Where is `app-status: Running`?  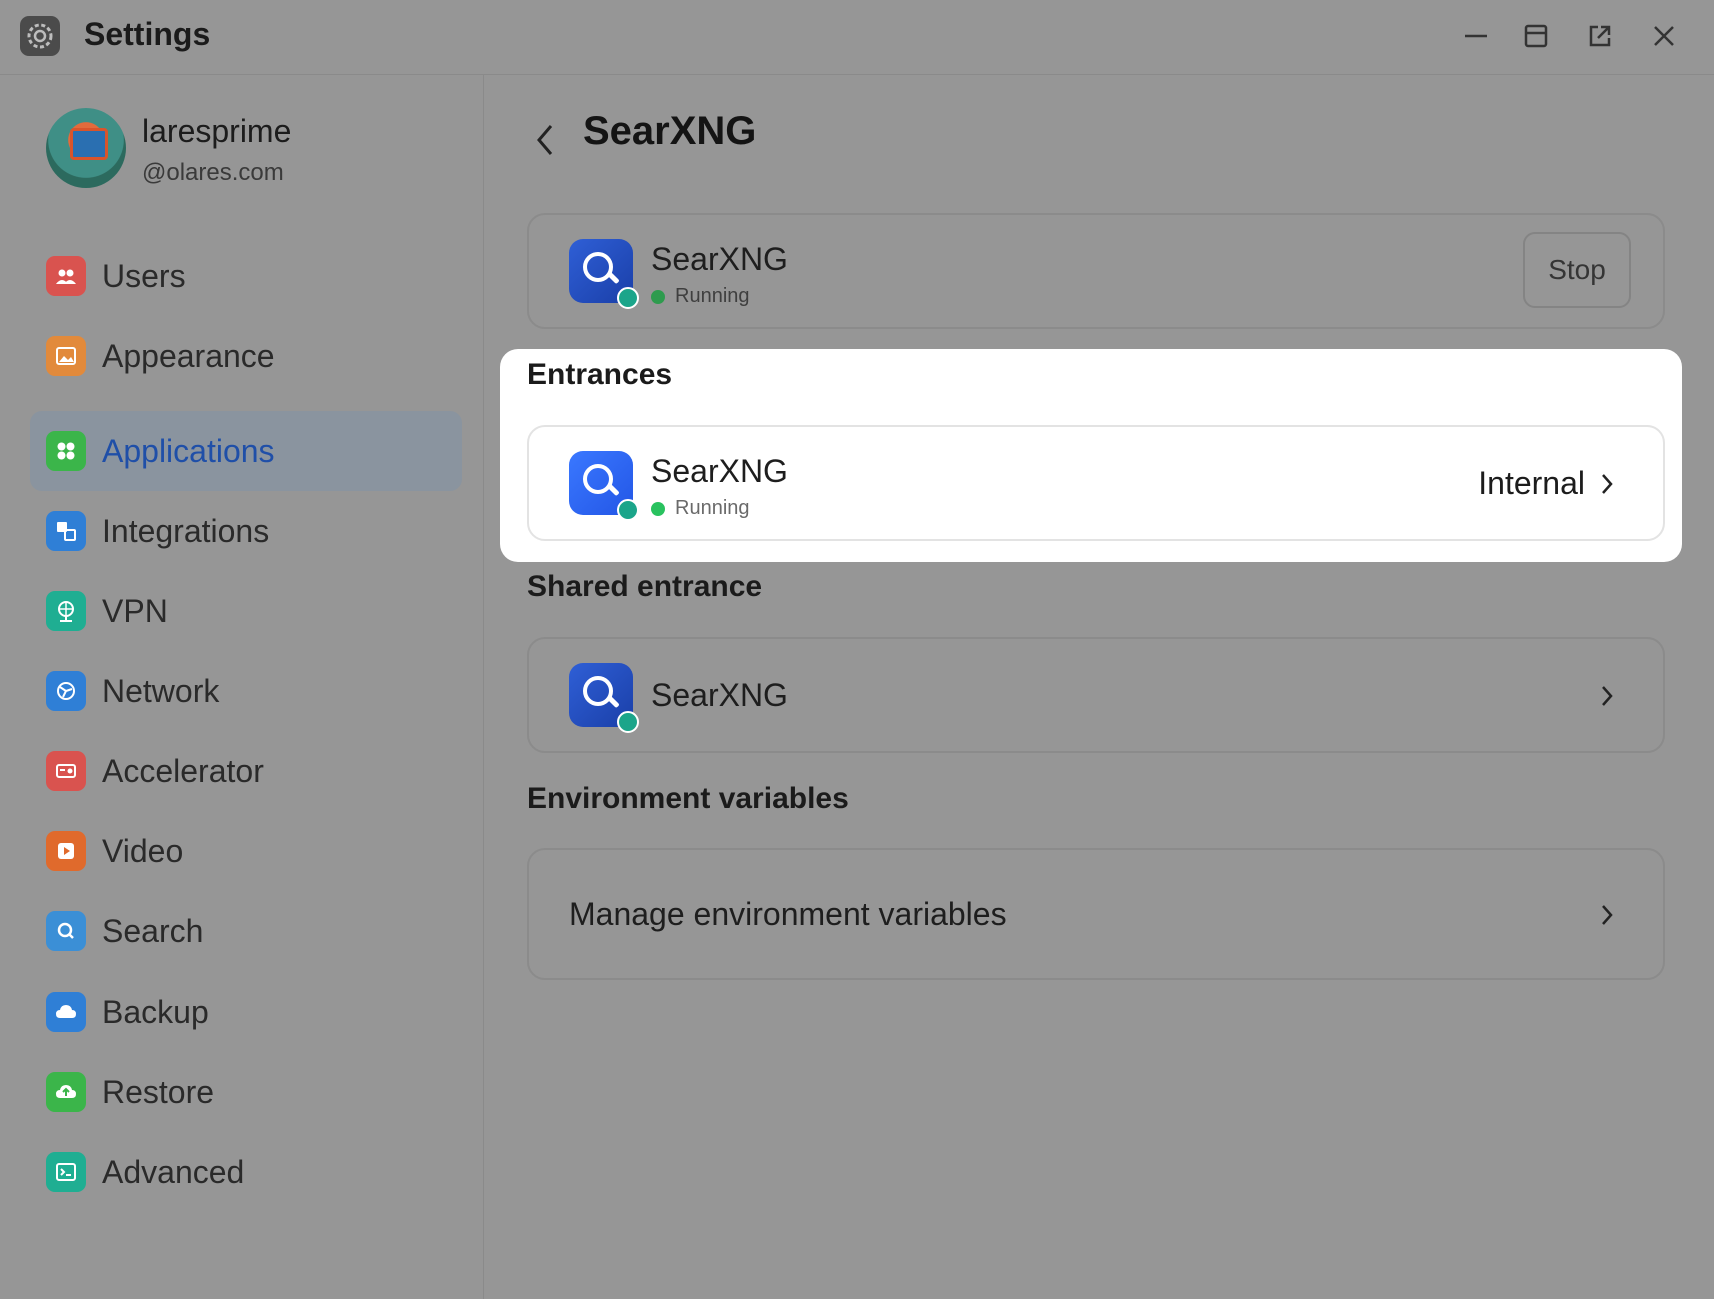 app-status: Running is located at coordinates (700, 296).